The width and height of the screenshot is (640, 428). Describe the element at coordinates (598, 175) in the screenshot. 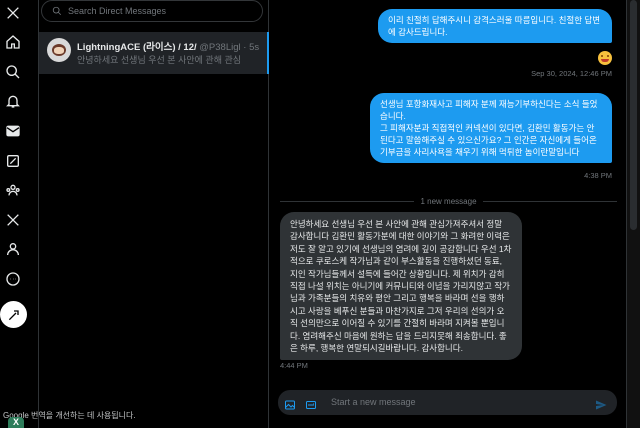

I see `message-timestamp: 4:38 PM` at that location.